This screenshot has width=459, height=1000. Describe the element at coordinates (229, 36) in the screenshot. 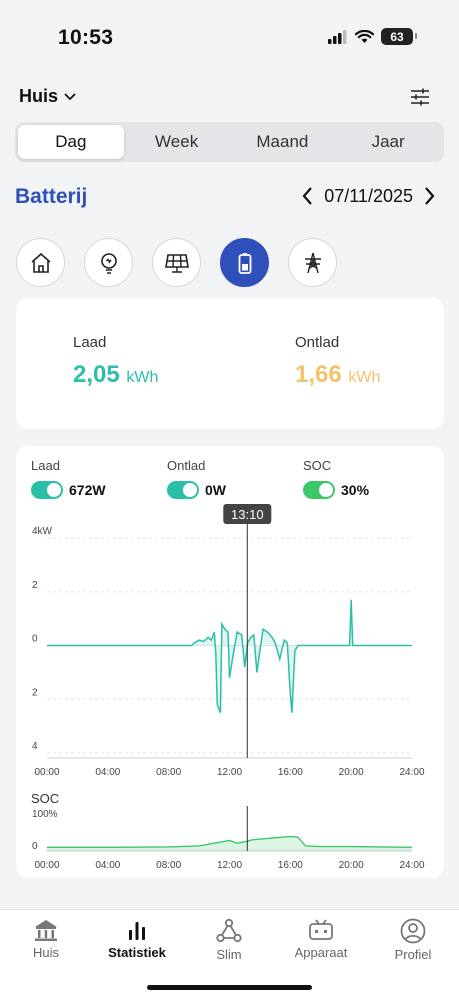

I see `status-bar: 10:53 63` at that location.